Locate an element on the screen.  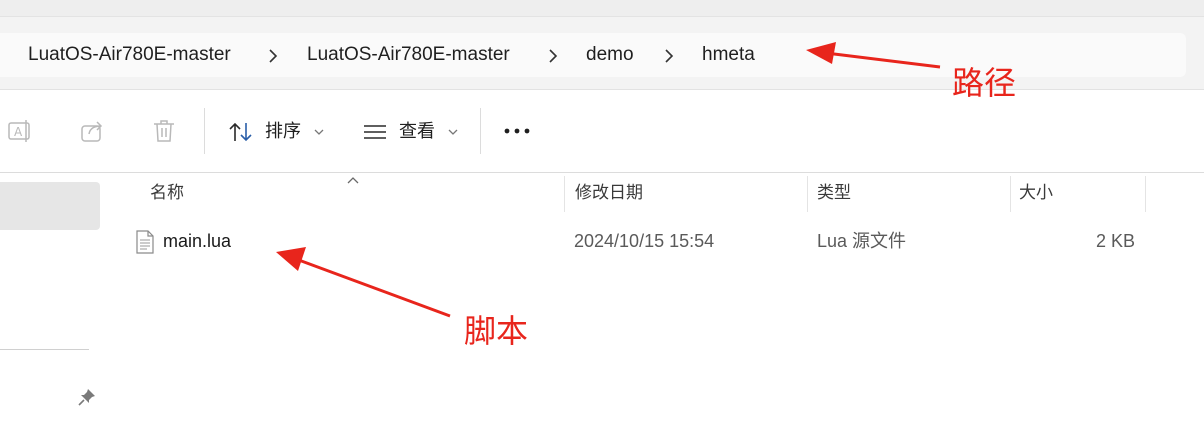
file-name: main.lua is located at coordinates (197, 241).